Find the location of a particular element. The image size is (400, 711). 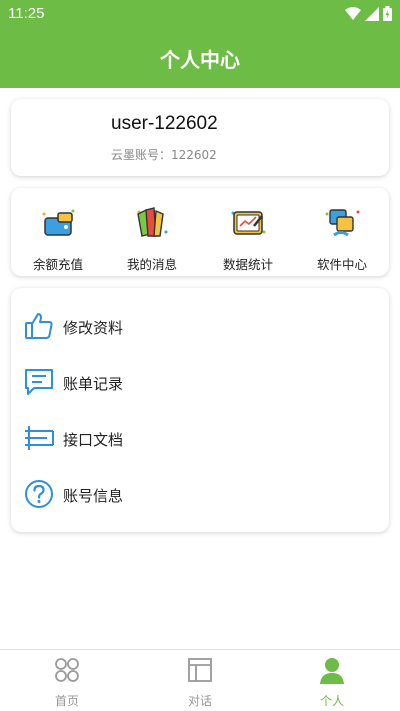

menu-item-label: 账单记录 is located at coordinates (93, 384).